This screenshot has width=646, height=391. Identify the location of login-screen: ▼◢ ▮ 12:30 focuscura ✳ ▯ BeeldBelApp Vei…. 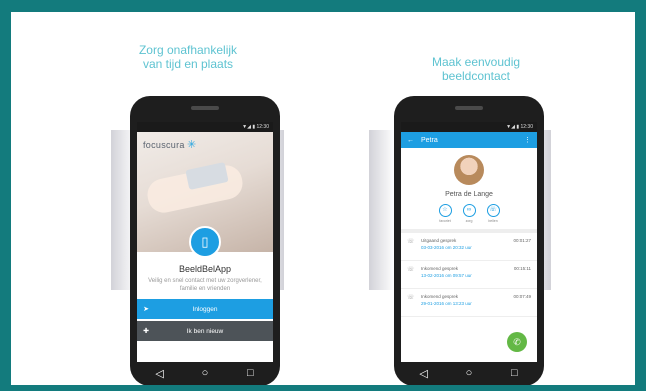
(205, 242).